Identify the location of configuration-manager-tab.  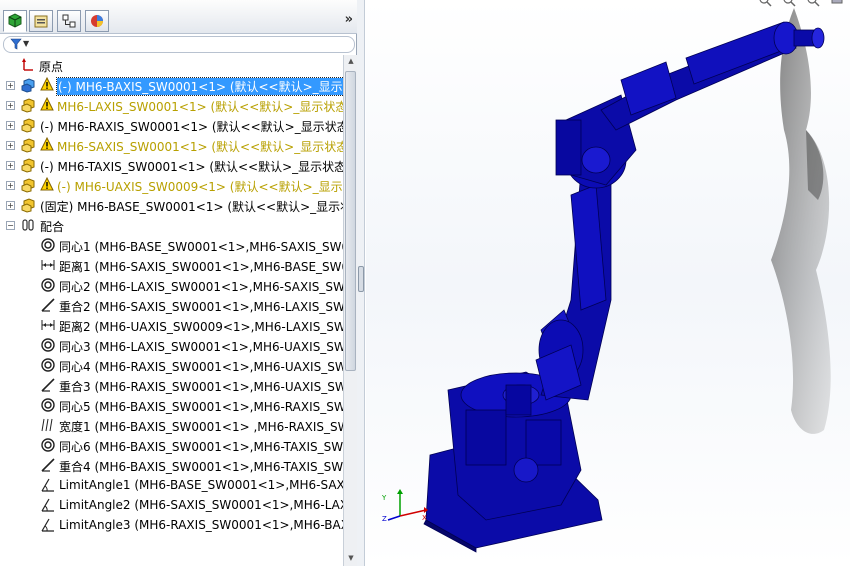
(69, 21).